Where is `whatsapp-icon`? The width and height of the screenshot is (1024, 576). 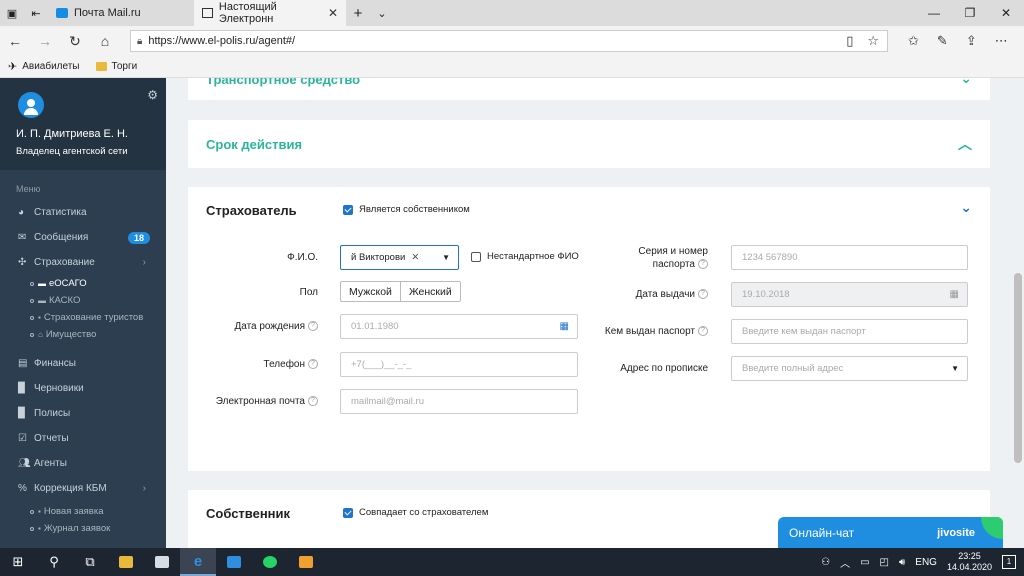 whatsapp-icon is located at coordinates (270, 562).